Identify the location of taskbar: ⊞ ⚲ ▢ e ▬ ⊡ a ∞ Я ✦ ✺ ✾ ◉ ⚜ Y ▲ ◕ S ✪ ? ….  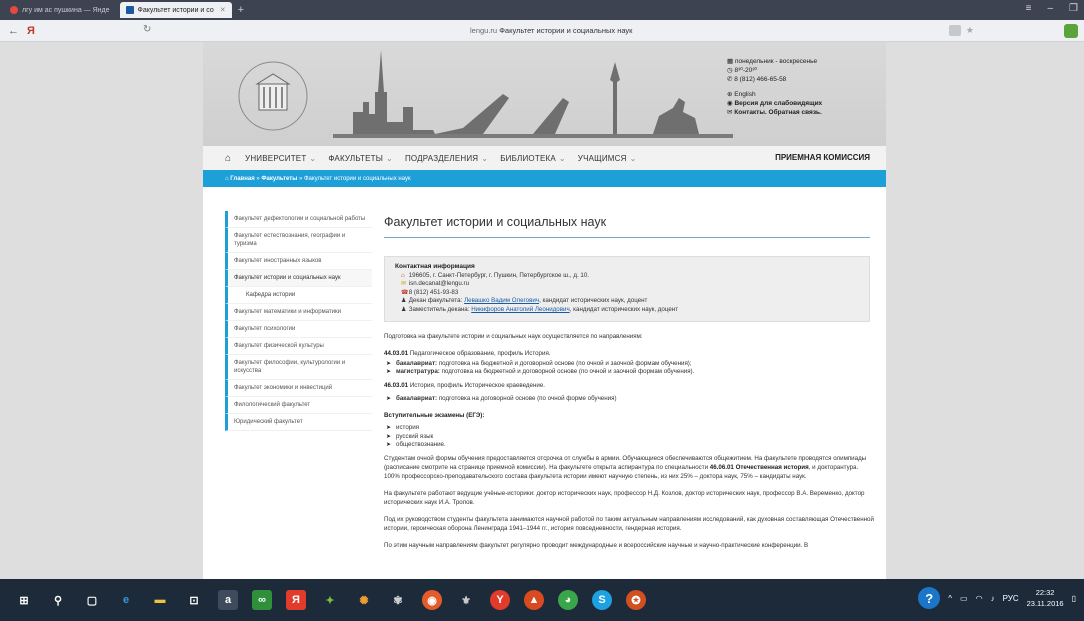
(542, 600).